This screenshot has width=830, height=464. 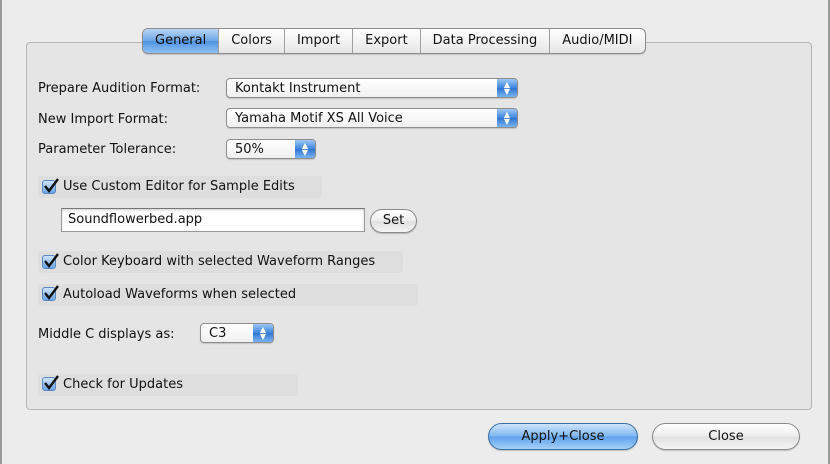 What do you see at coordinates (271, 149) in the screenshot?
I see `parameter-tolerance-select: 50% ▲ ▼` at bounding box center [271, 149].